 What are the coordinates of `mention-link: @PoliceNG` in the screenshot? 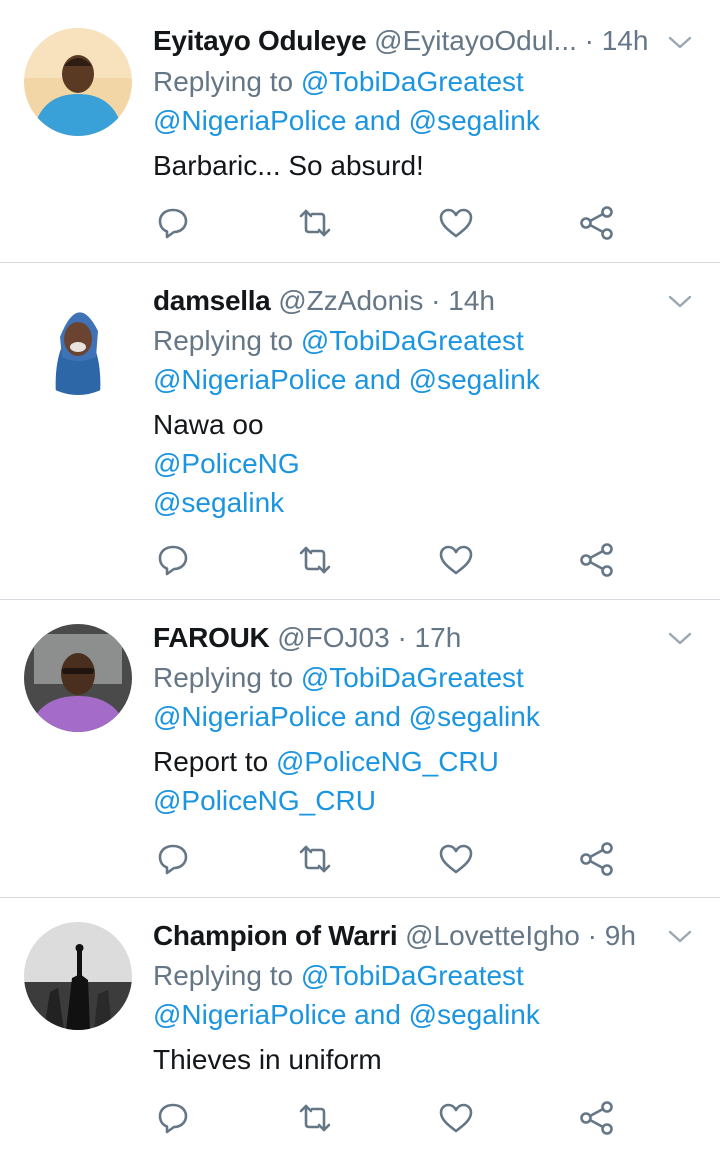 It's located at (226, 463).